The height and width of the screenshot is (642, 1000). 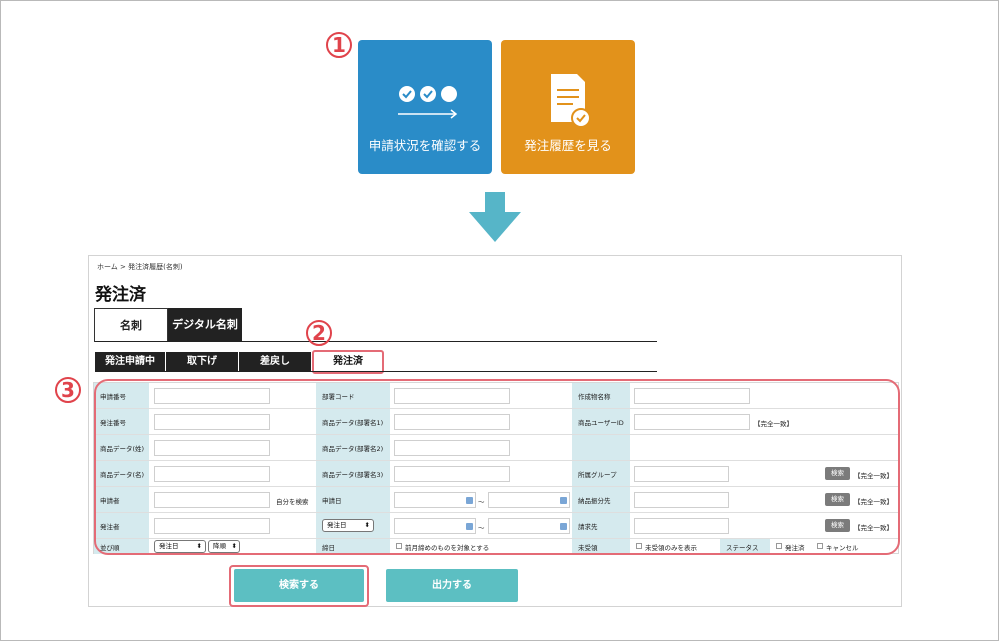 I want to click on search-button-highlight, so click(x=299, y=586).